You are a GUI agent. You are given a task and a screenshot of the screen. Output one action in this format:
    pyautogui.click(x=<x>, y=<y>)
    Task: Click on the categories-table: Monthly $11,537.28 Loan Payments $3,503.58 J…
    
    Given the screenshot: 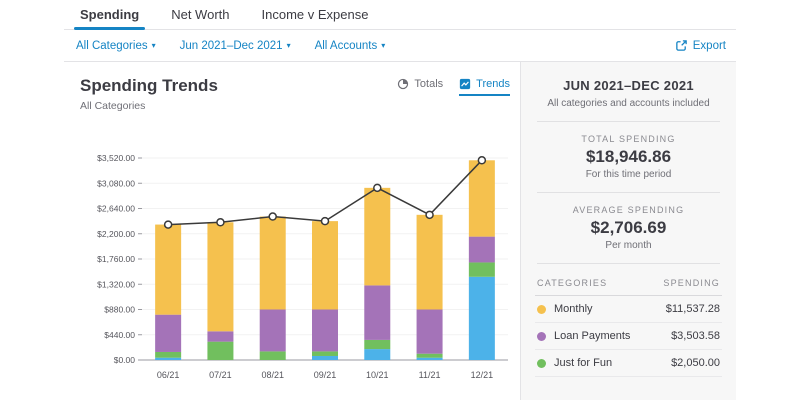 What is the action you would take?
    pyautogui.click(x=628, y=336)
    